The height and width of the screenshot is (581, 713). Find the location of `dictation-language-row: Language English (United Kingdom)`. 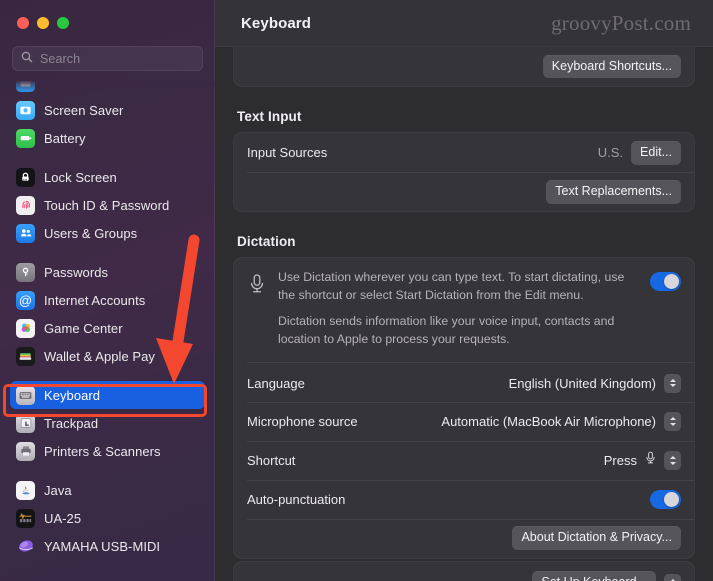

dictation-language-row: Language English (United Kingdom) is located at coordinates (464, 382).